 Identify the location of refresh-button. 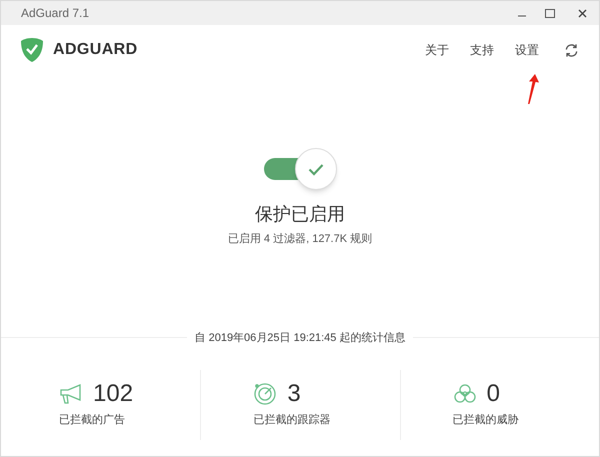
(571, 50).